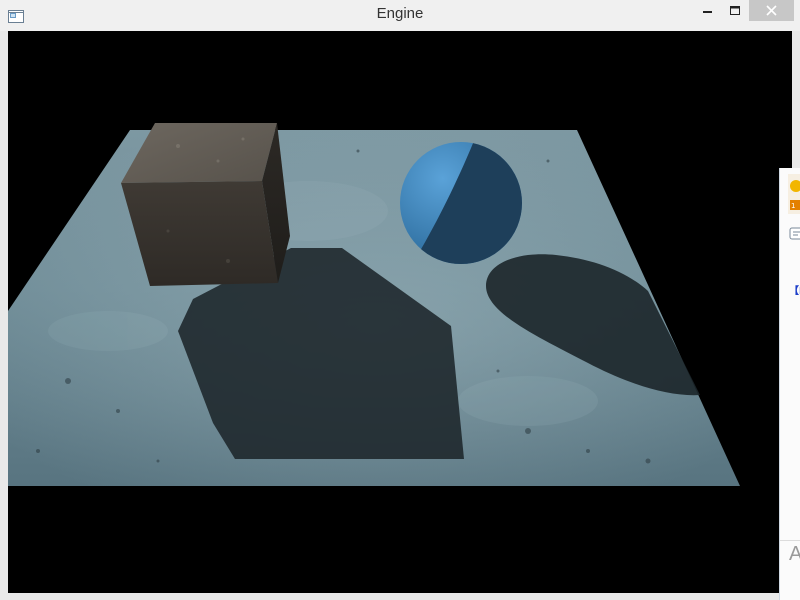  I want to click on maximize-button, so click(735, 10).